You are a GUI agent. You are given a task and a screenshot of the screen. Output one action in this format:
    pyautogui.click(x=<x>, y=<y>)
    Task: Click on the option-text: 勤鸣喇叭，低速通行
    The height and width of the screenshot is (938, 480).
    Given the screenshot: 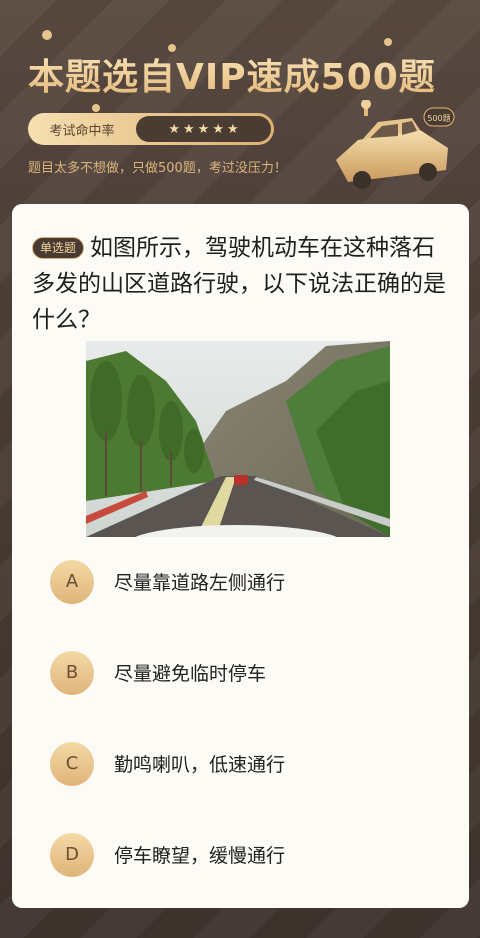 What is the action you would take?
    pyautogui.click(x=200, y=765)
    